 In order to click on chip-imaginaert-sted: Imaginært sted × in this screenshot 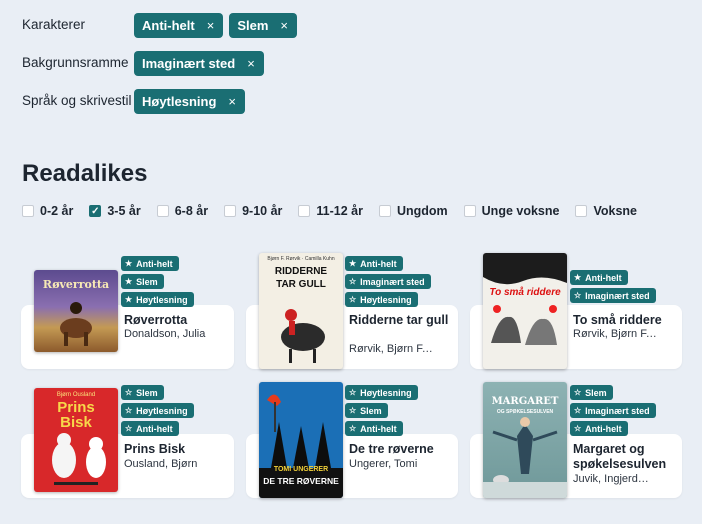, I will do `click(199, 63)`.